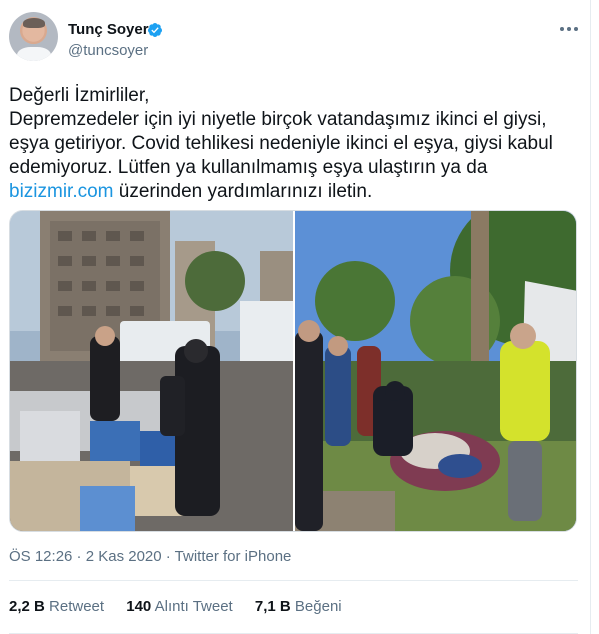 Image resolution: width=599 pixels, height=634 pixels. What do you see at coordinates (77, 606) in the screenshot?
I see `retweets-label: Retweet` at bounding box center [77, 606].